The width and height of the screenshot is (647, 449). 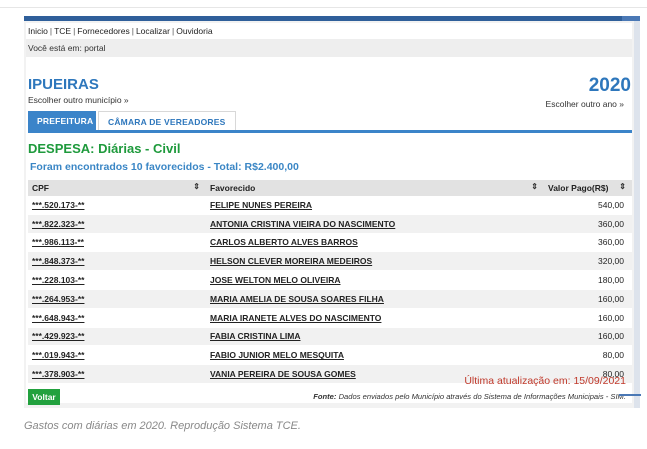 What do you see at coordinates (117, 299) in the screenshot?
I see `cpf-link: ***.264.953-**` at bounding box center [117, 299].